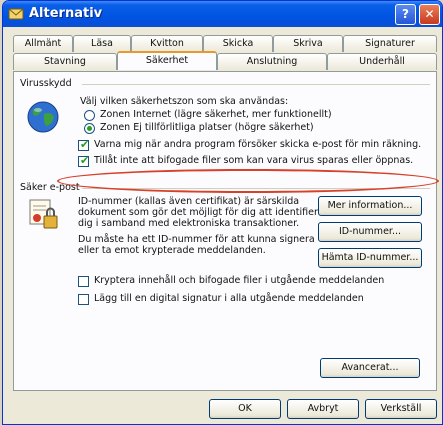  What do you see at coordinates (222, 14) in the screenshot?
I see `title-bar: Alternativ ? ✕` at bounding box center [222, 14].